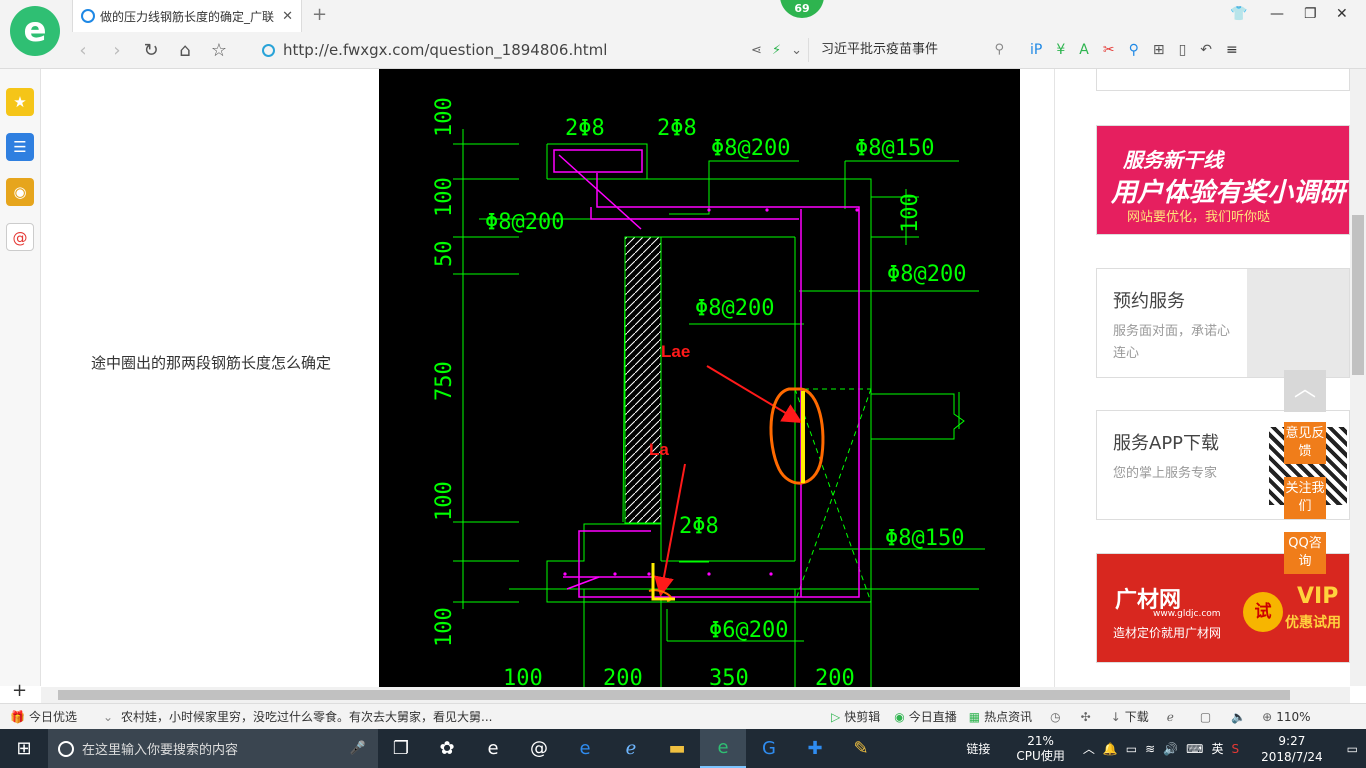 Image resolution: width=1366 pixels, height=768 pixels. I want to click on cad-annotation-la: La, so click(659, 449).